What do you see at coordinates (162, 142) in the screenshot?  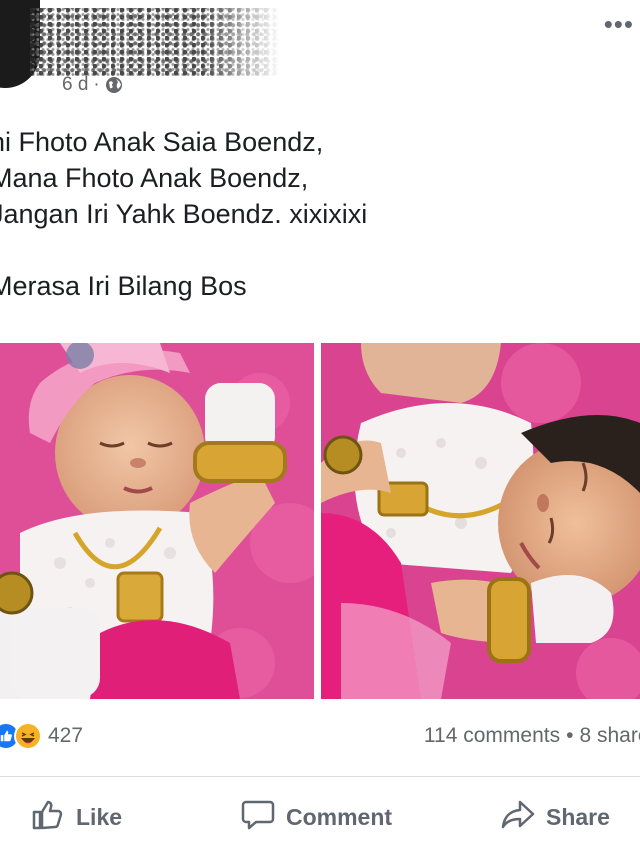 I see `post-text-line: ni Fhoto Anak Saia Boendz,` at bounding box center [162, 142].